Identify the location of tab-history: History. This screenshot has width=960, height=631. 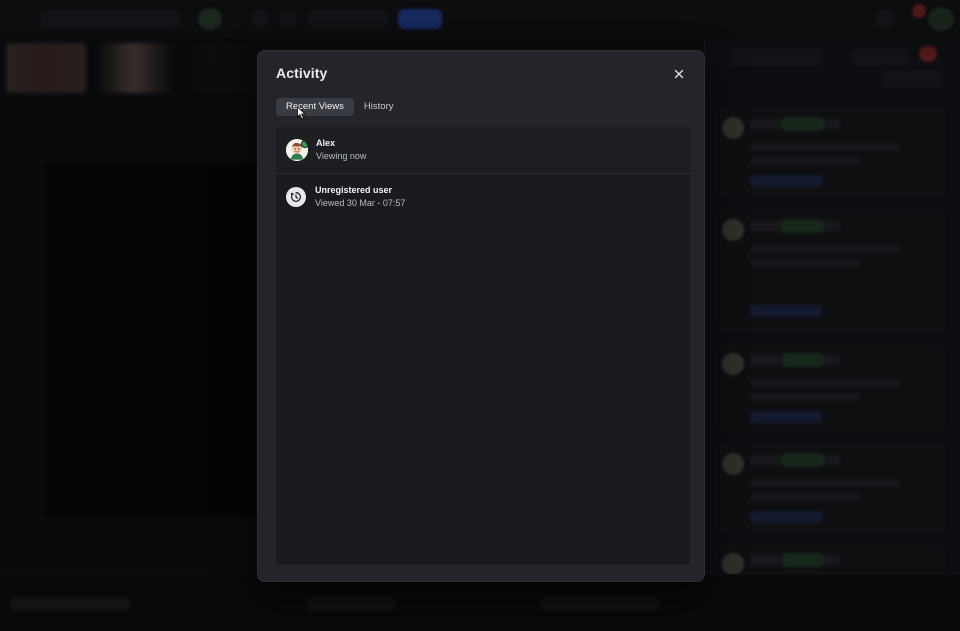
(379, 107).